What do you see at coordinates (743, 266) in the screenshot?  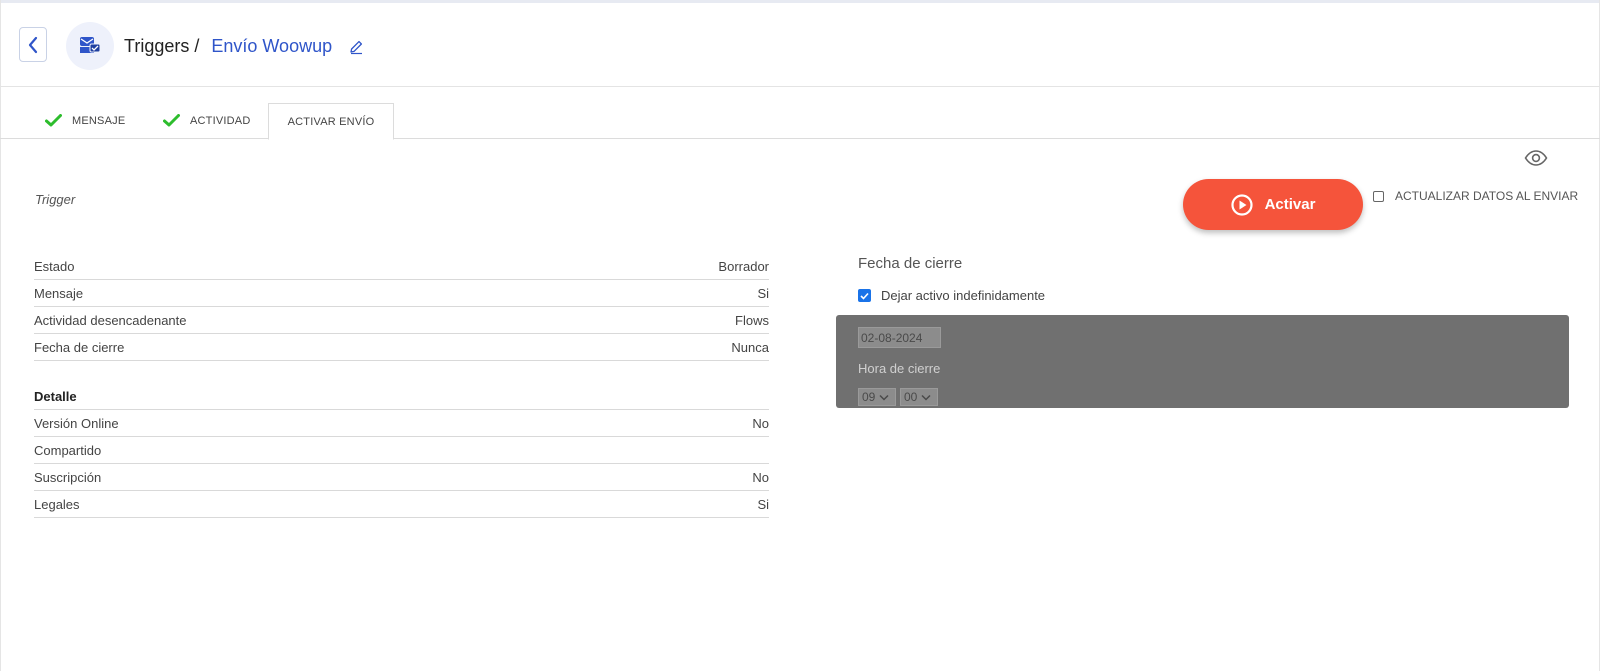 I see `row-value: Borrador` at bounding box center [743, 266].